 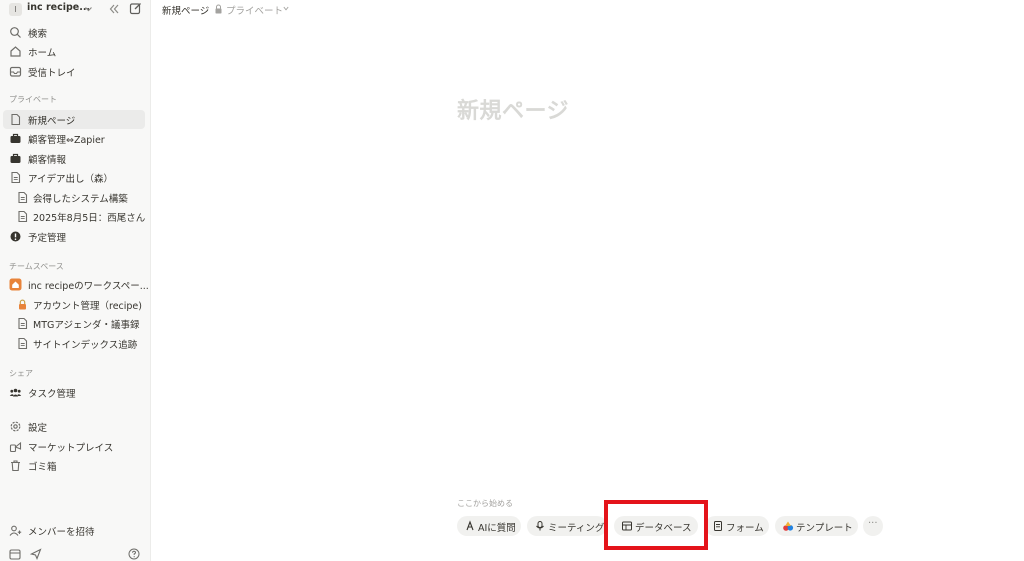 I want to click on sidebar-item-label: 2025年8月5日：西尾さん, so click(x=89, y=218).